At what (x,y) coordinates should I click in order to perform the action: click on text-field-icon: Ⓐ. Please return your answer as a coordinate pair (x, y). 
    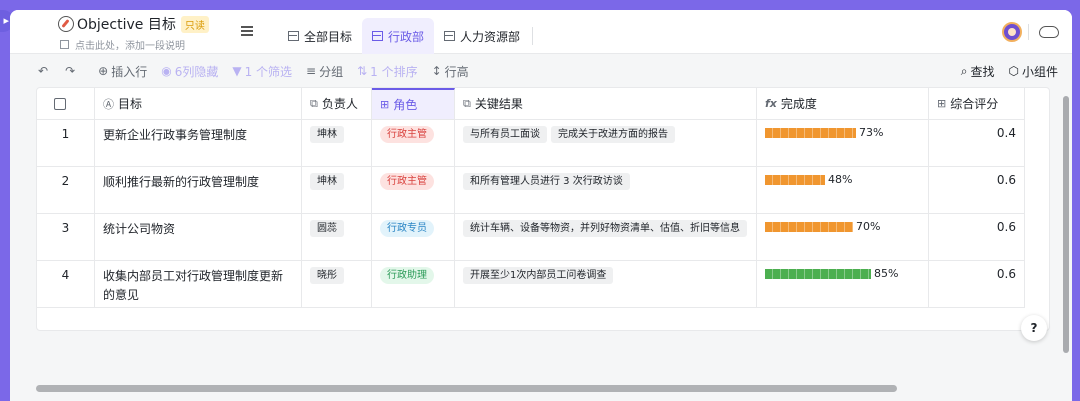
    Looking at the image, I should click on (108, 104).